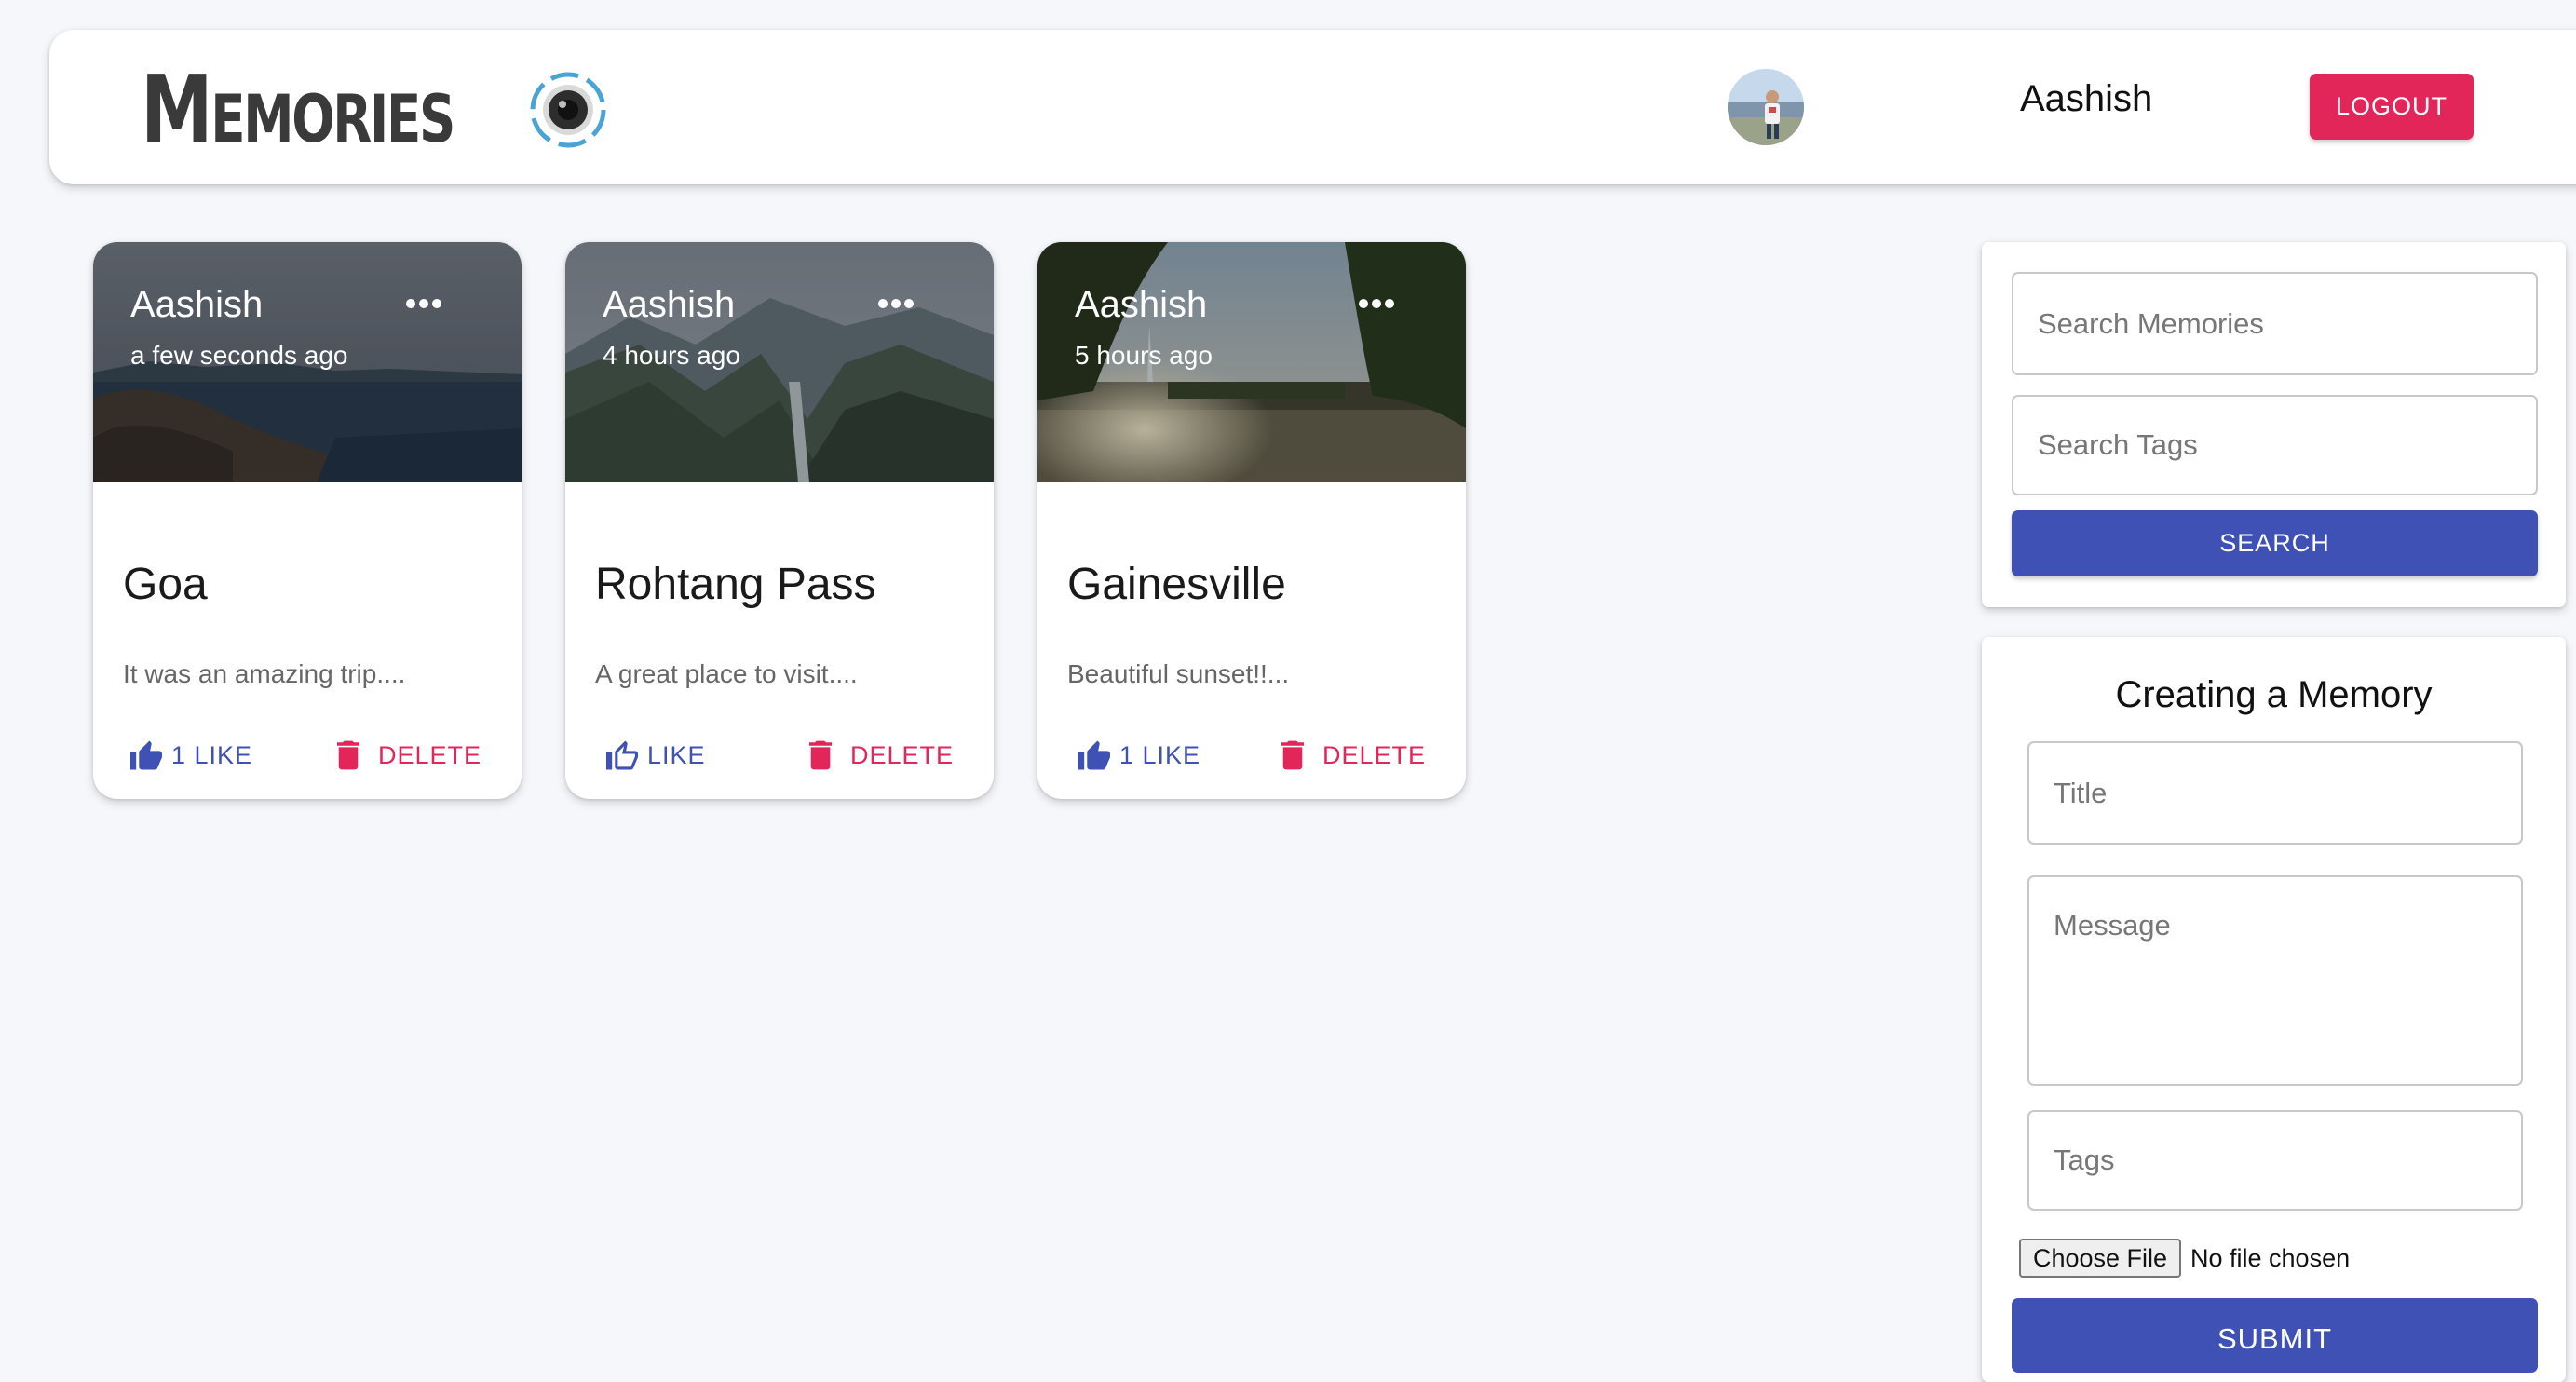  I want to click on post-time: 5 hours ago, so click(1144, 355).